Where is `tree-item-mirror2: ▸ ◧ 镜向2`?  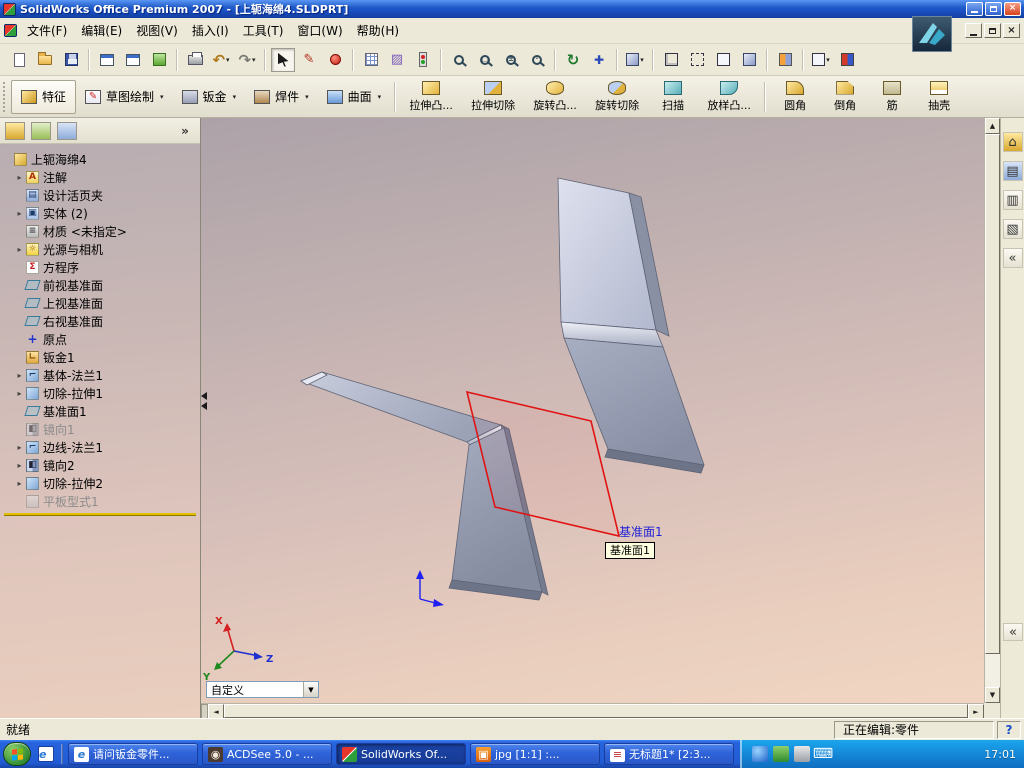
tree-item-mirror2: ▸ ◧ 镜向2 is located at coordinates (100, 465).